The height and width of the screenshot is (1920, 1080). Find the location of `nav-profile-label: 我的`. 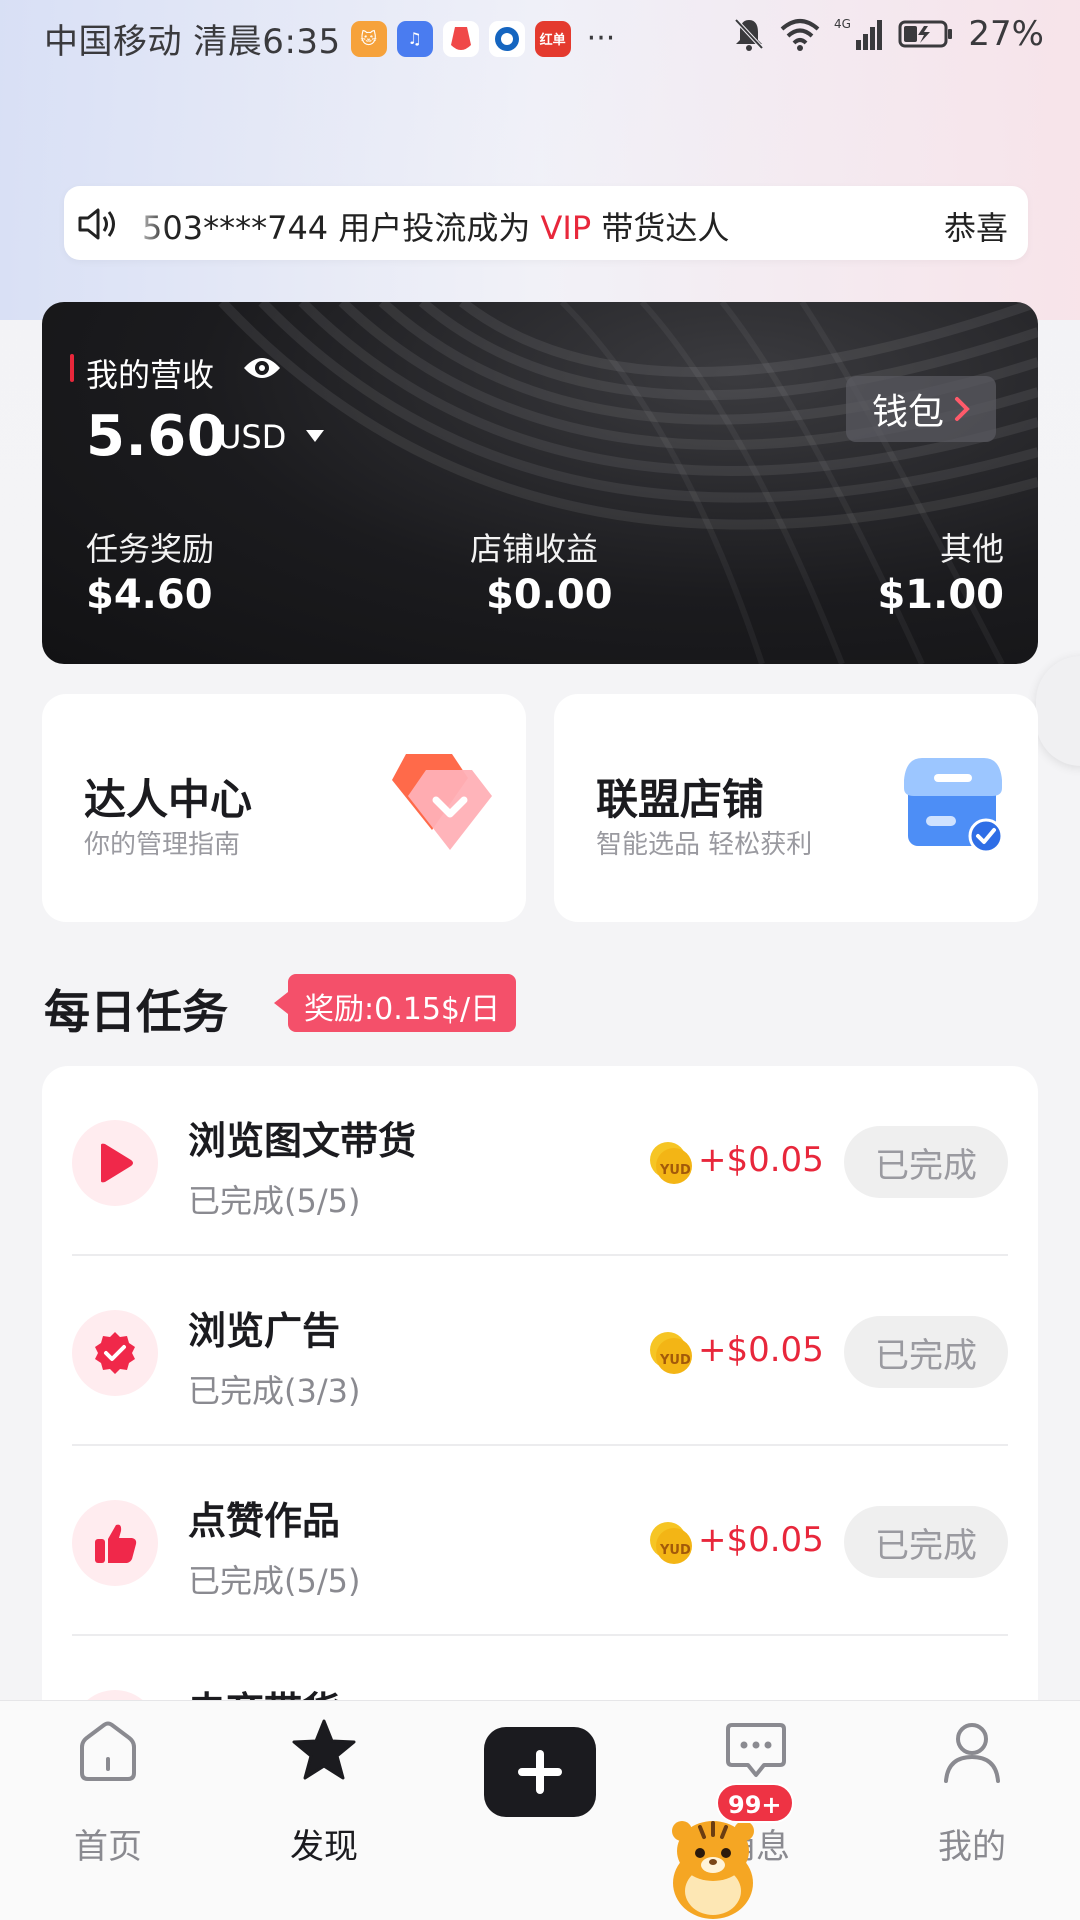

nav-profile-label: 我的 is located at coordinates (972, 1847).